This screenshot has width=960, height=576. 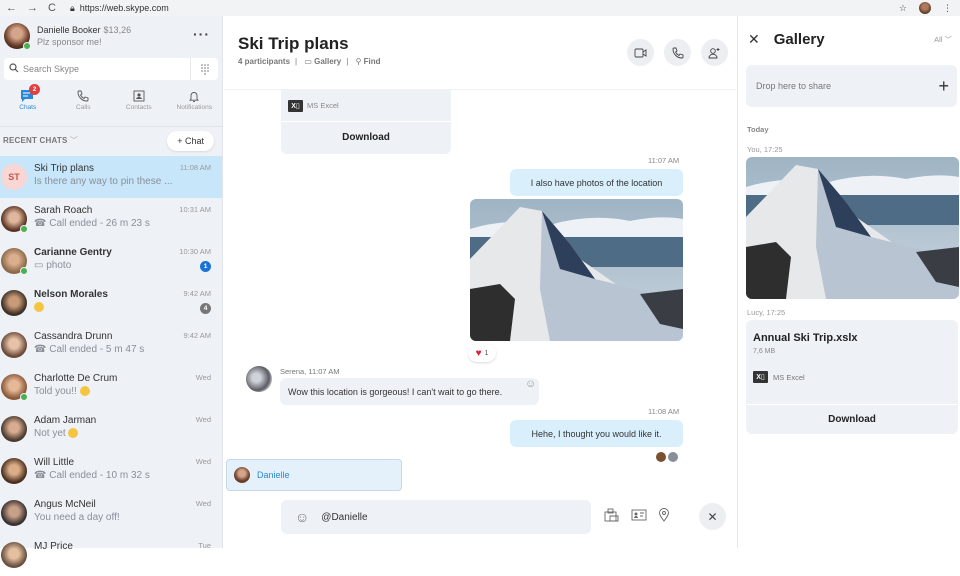 What do you see at coordinates (111, 69) in the screenshot?
I see `search-box: Search Skype` at bounding box center [111, 69].